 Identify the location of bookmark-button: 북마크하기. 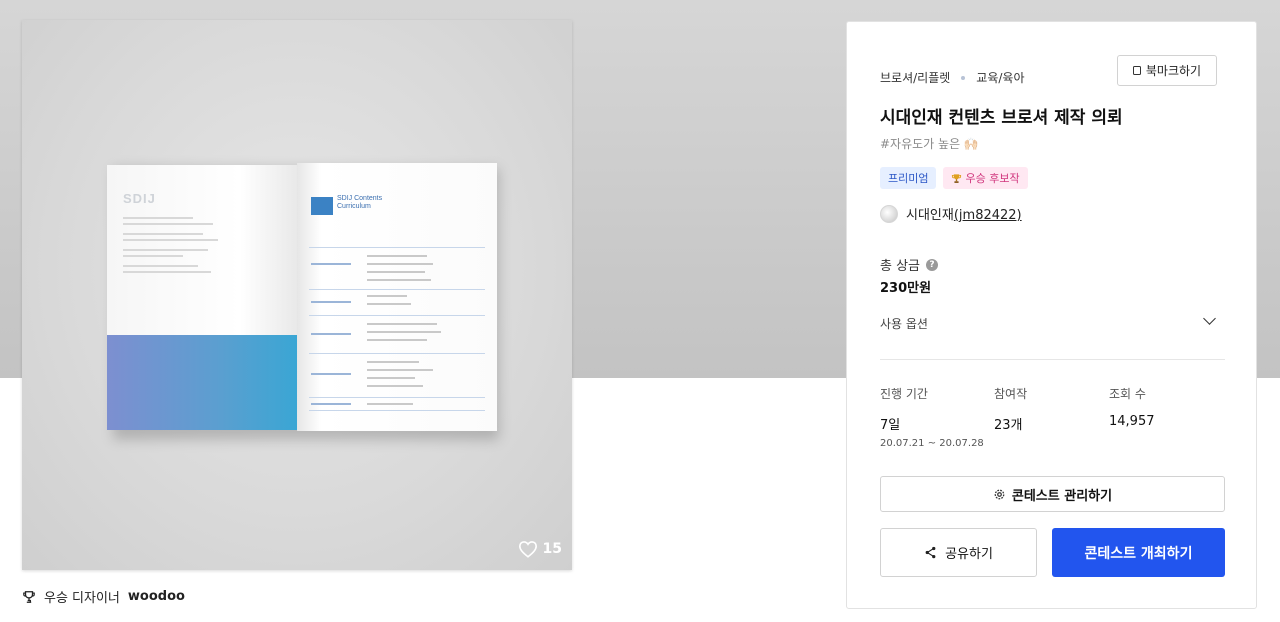
(1167, 70).